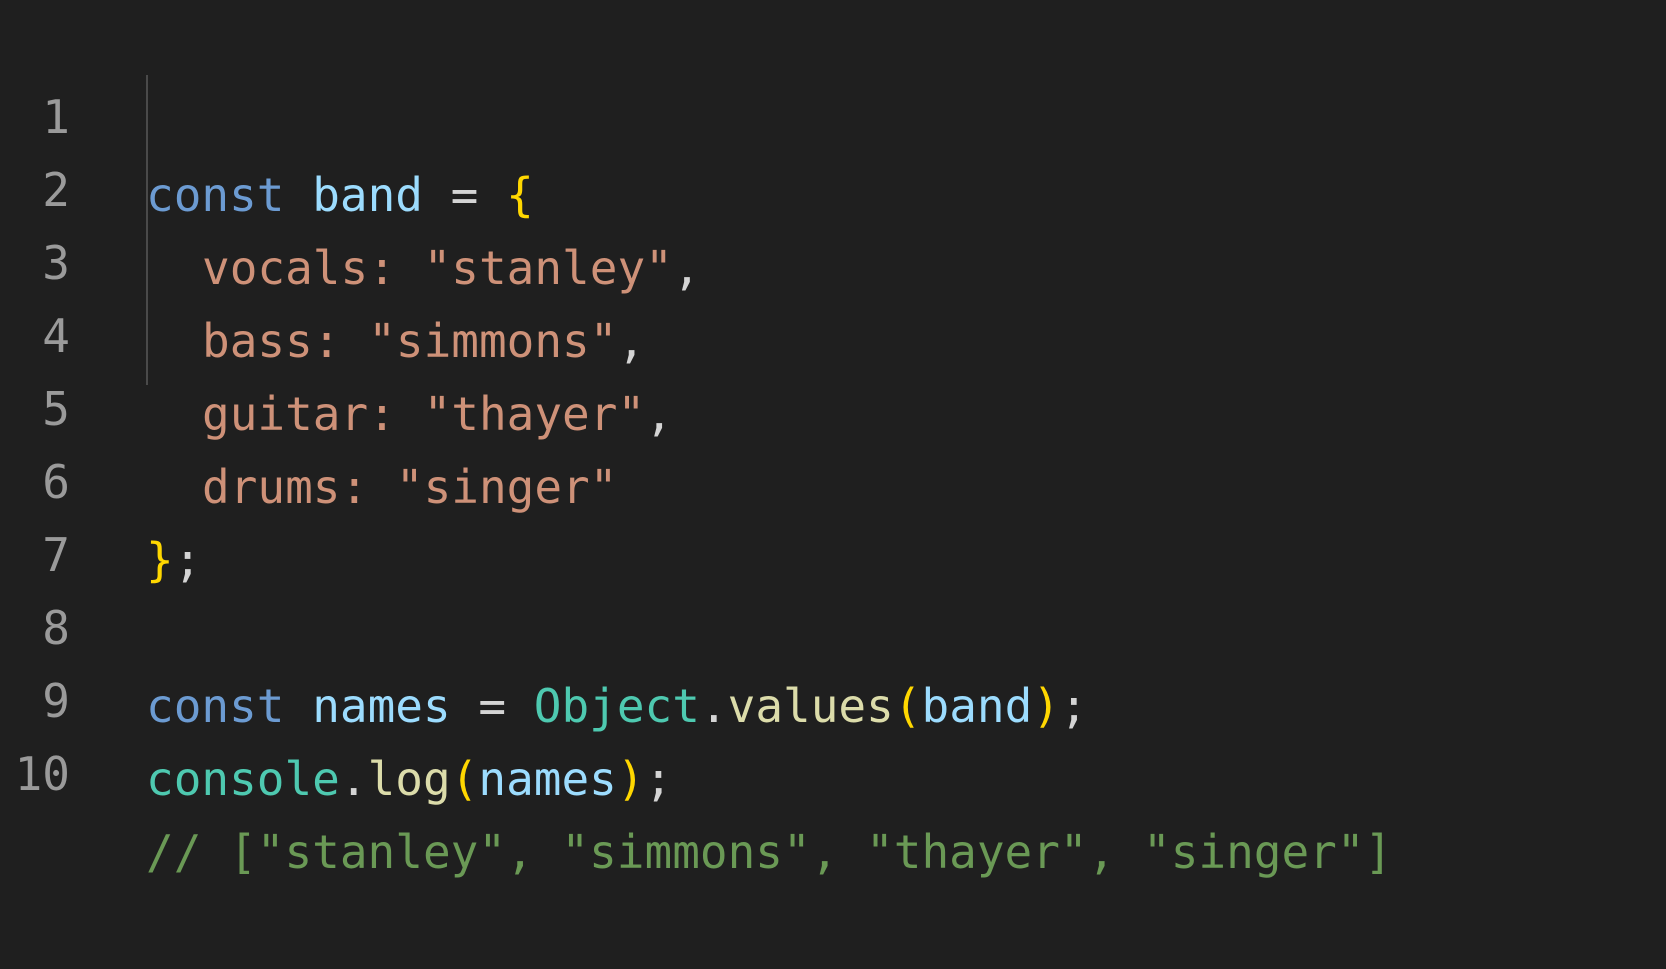 The height and width of the screenshot is (969, 1666). What do you see at coordinates (464, 779) in the screenshot?
I see `open-paren: (` at bounding box center [464, 779].